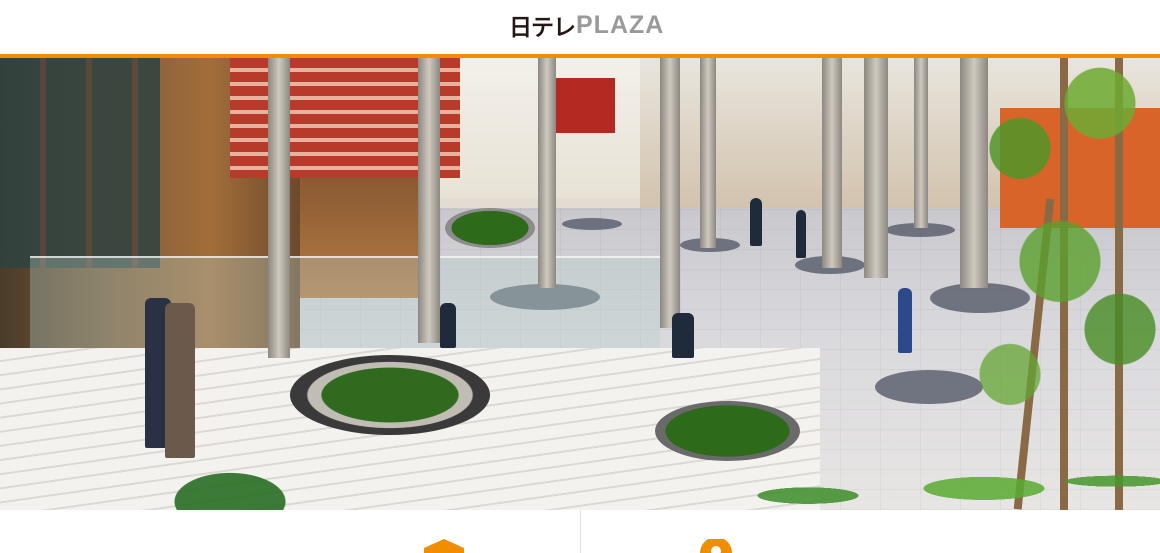 The image size is (1160, 553). I want to click on building-roof-icon, so click(444, 546).